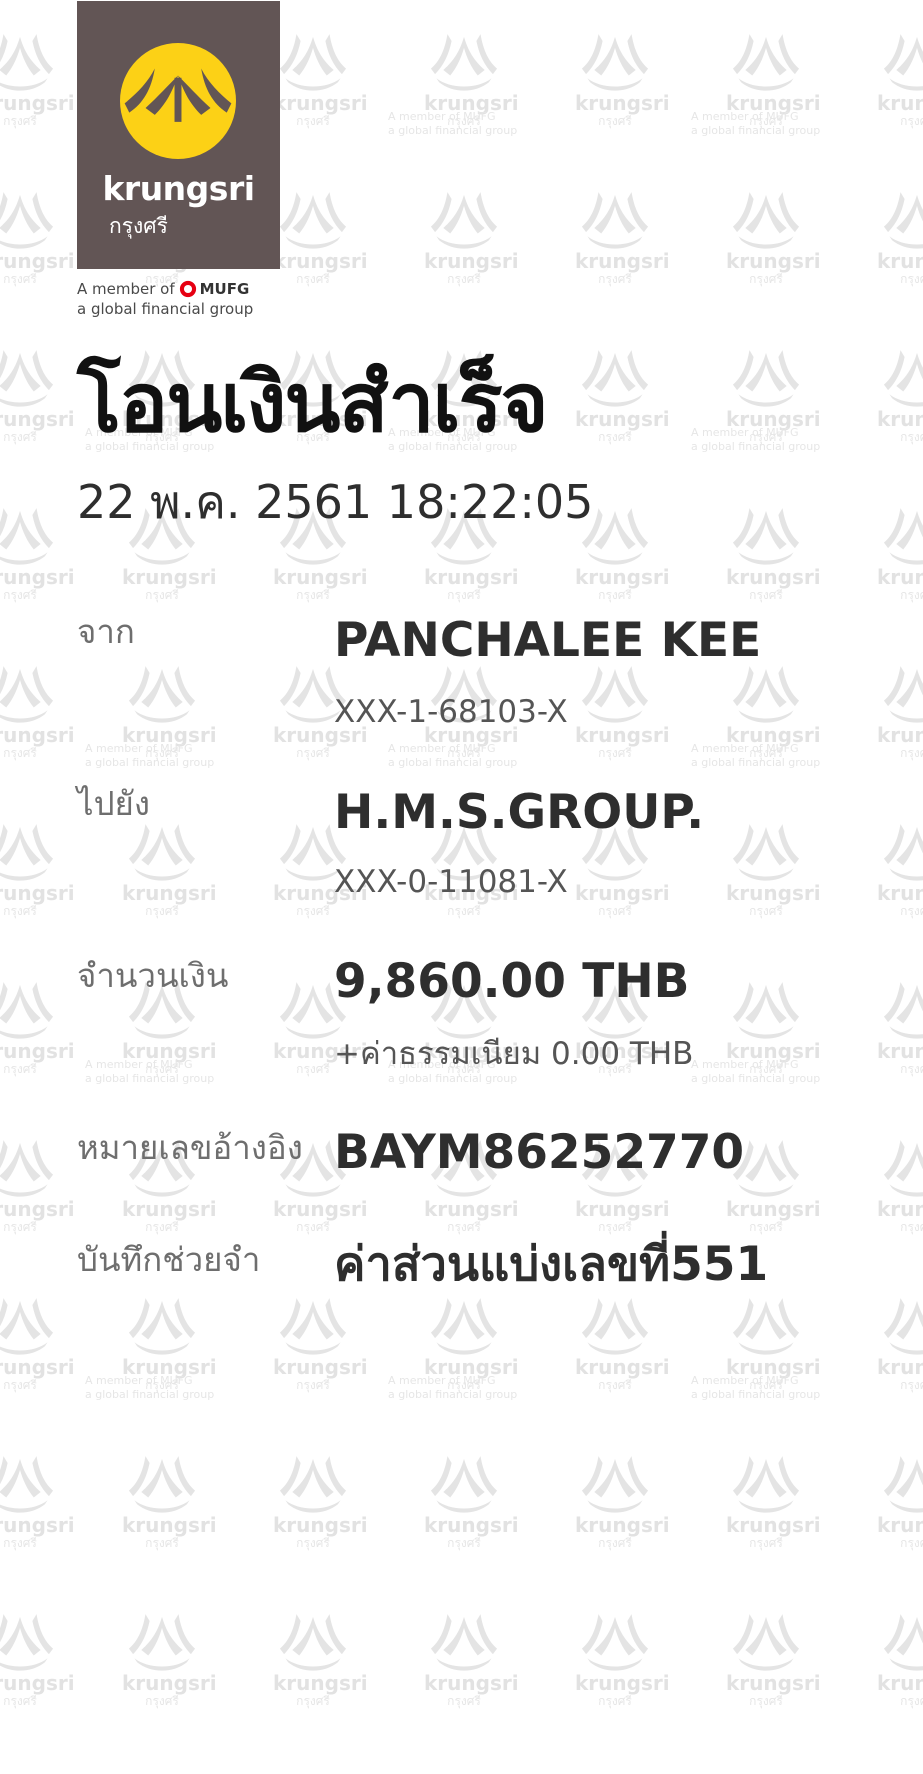 The width and height of the screenshot is (923, 1774). I want to click on to-name: H.M.S.GROUP., so click(519, 812).